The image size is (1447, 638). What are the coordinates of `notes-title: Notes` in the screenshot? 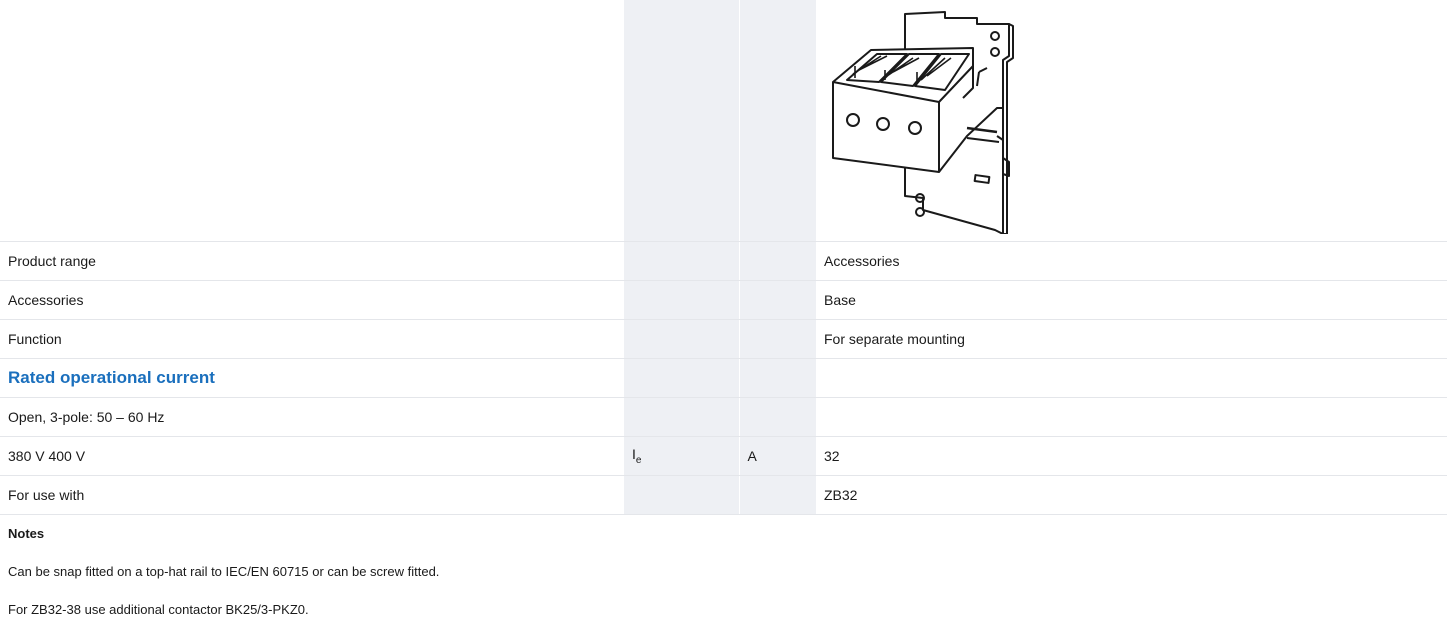 It's located at (26, 533).